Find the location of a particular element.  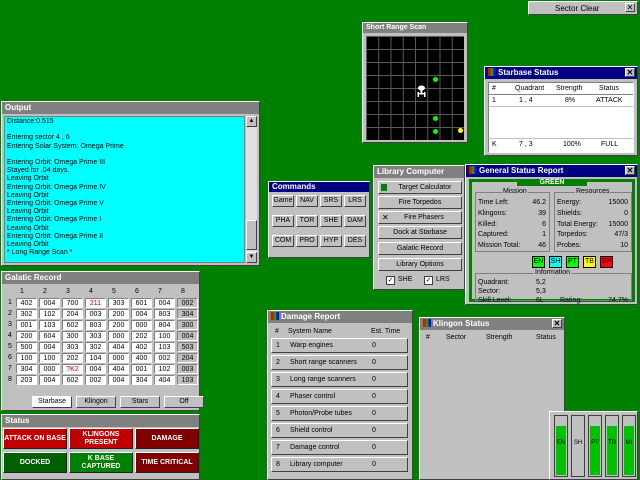

galatic-tab-off: Off is located at coordinates (184, 402).